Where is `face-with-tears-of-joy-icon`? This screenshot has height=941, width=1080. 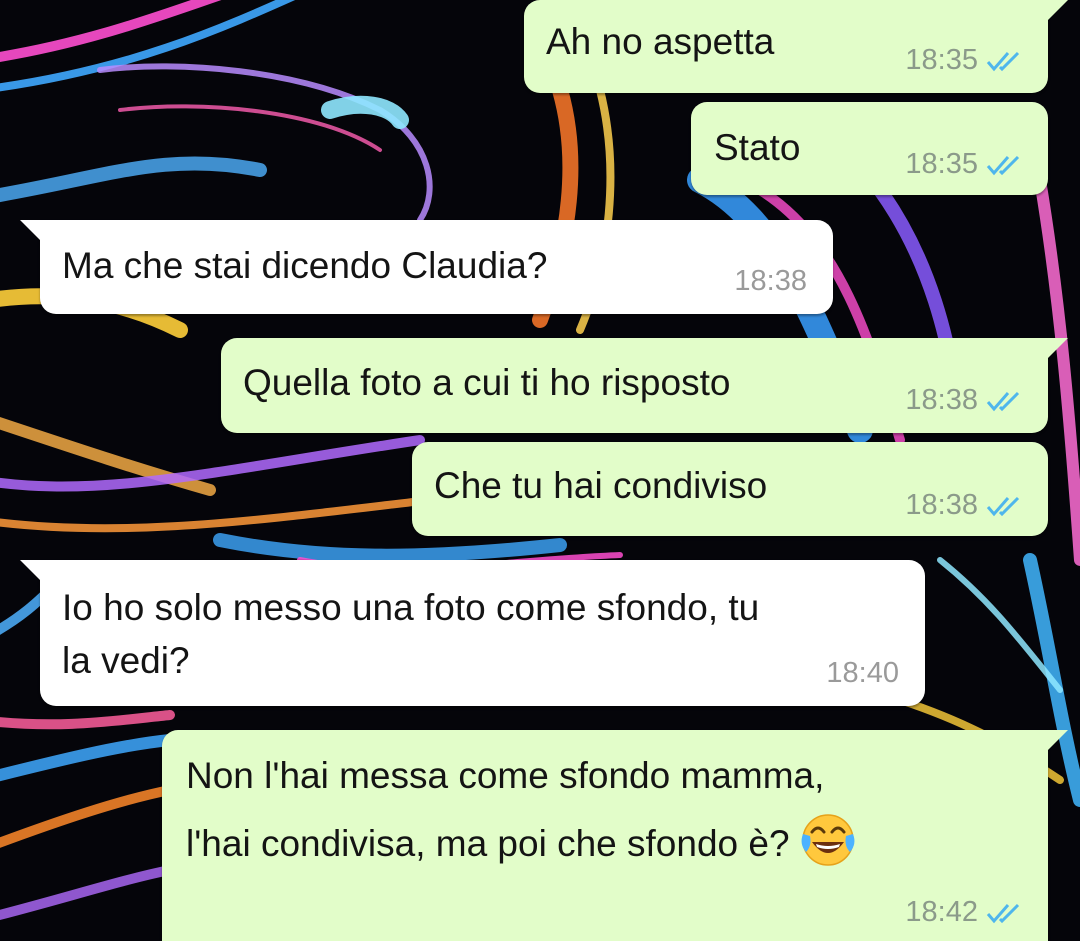
face-with-tears-of-joy-icon is located at coordinates (828, 840).